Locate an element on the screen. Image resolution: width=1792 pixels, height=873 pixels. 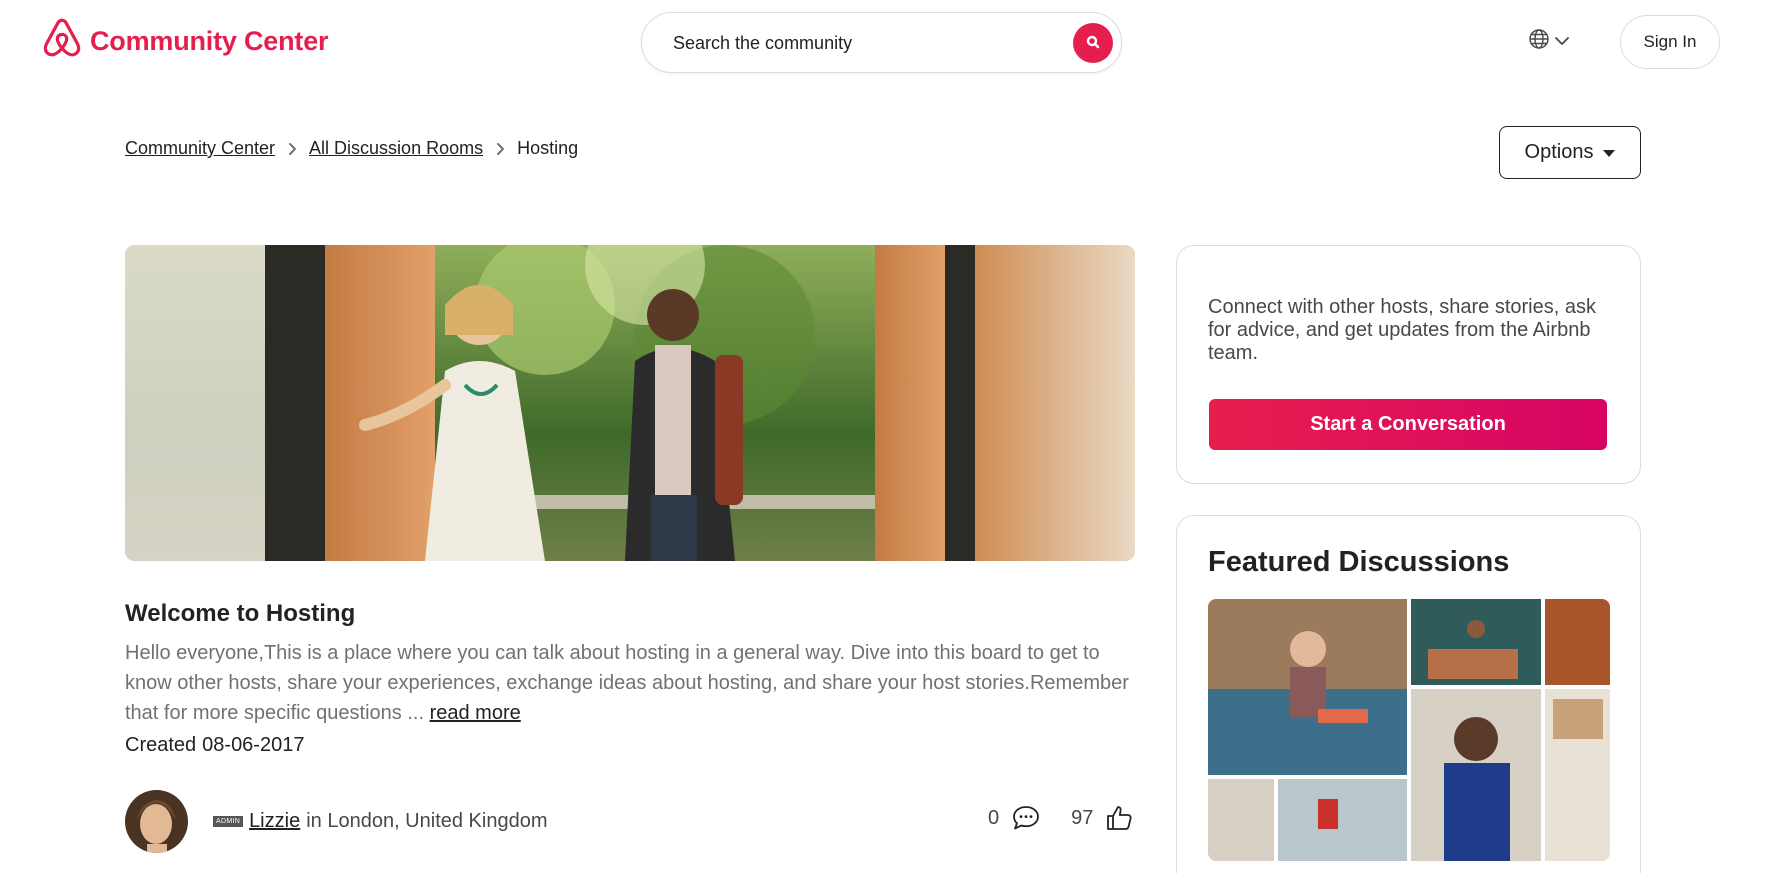
start-conversation-button: Start a Conversation is located at coordinates (1408, 424).